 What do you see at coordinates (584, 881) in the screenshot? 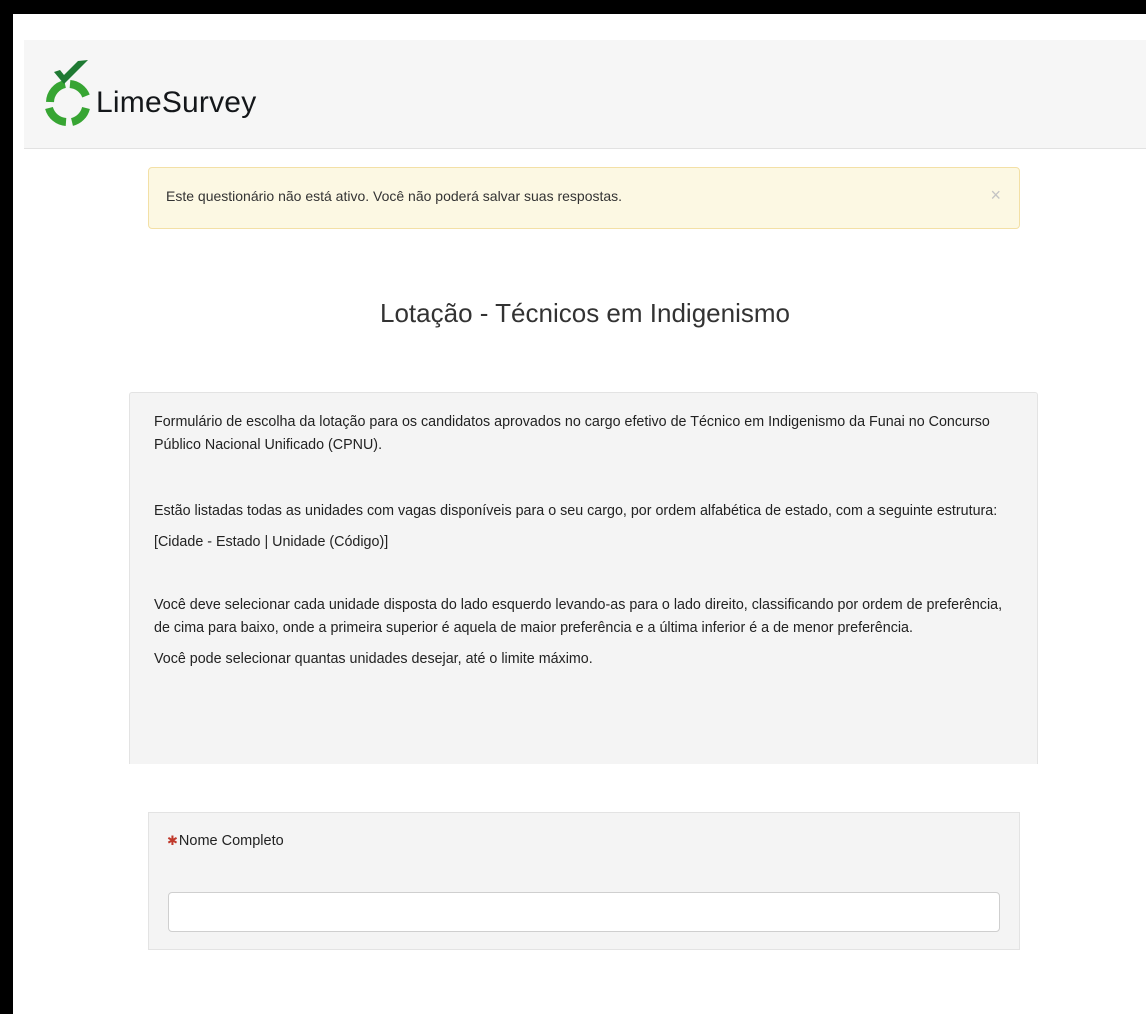
I see `question-nome-completo: ✱Nome Completo` at bounding box center [584, 881].